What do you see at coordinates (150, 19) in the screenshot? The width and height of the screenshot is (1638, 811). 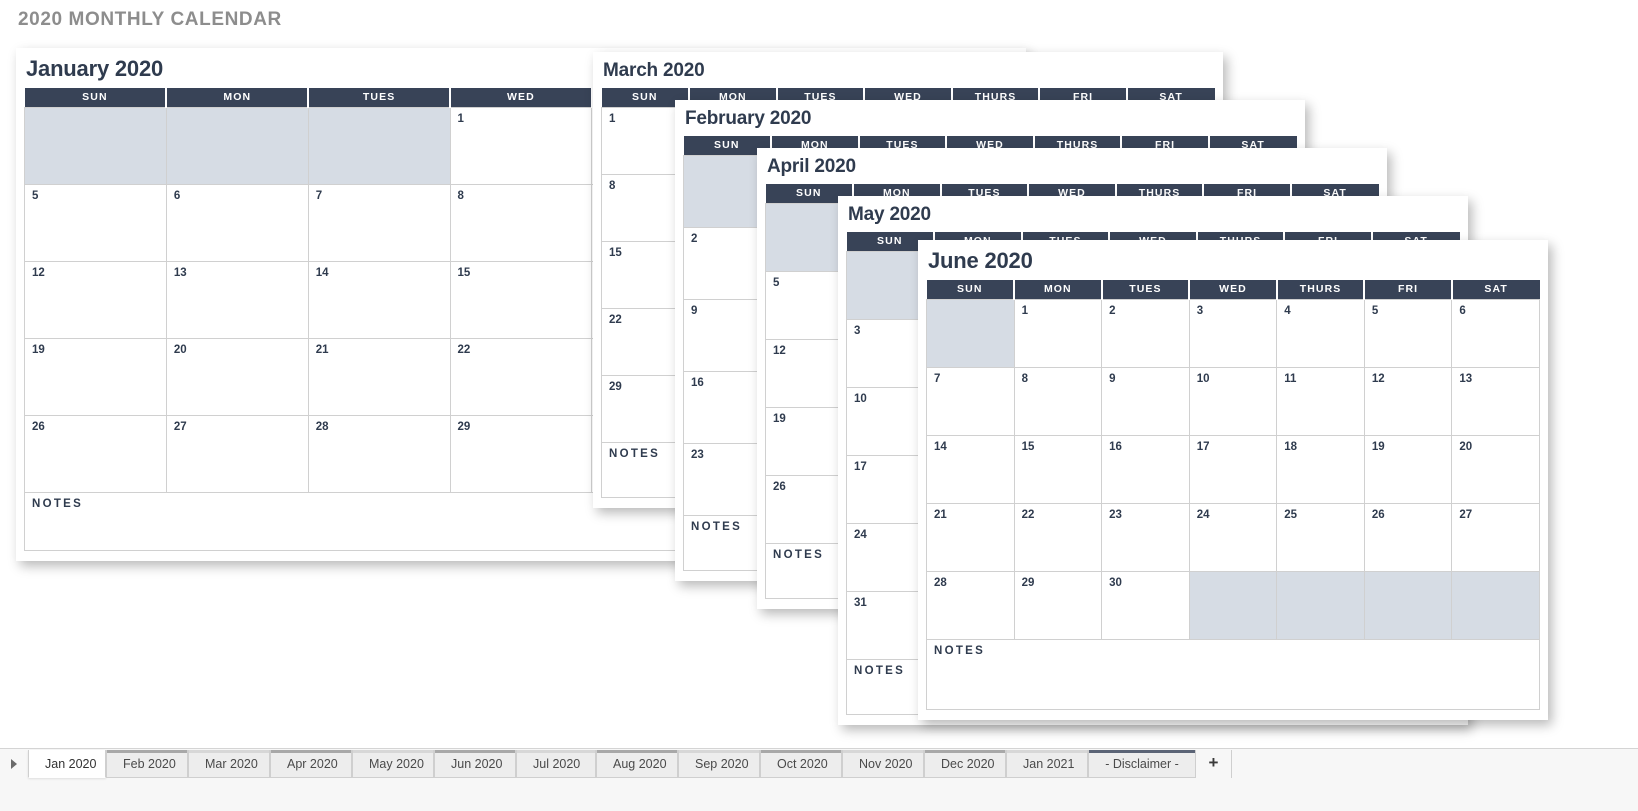 I see `workbook-title: 2020 MONTHLY CALENDAR` at bounding box center [150, 19].